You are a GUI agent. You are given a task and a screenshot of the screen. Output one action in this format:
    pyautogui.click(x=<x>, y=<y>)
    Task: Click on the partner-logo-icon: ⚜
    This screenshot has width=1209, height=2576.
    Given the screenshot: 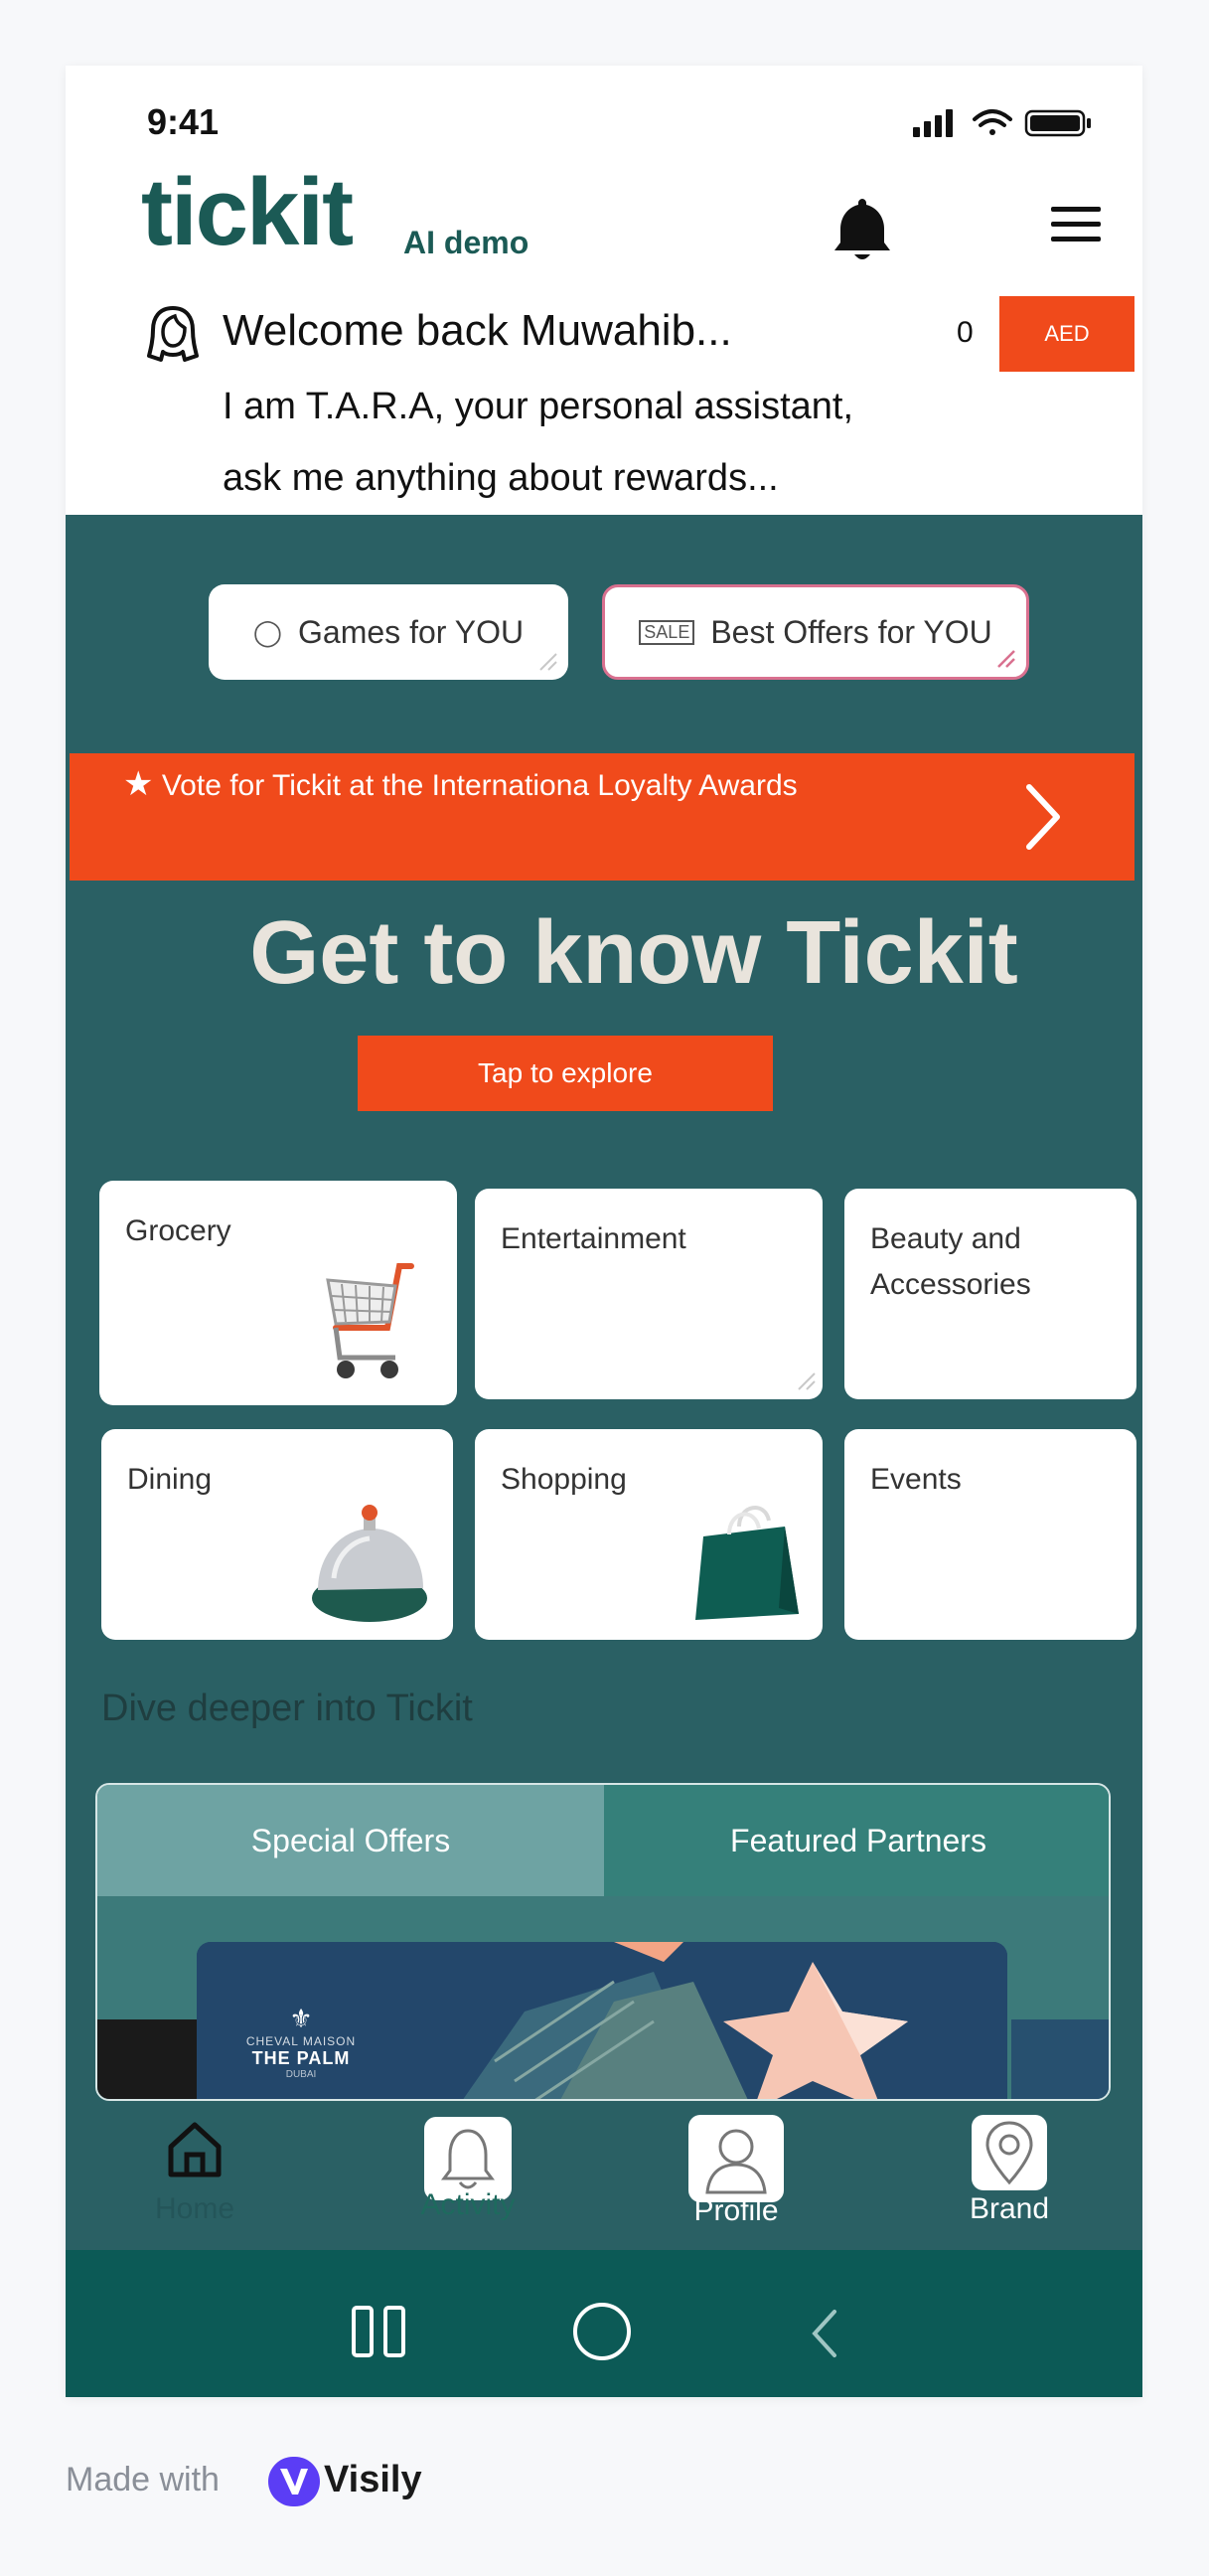 What is the action you would take?
    pyautogui.click(x=301, y=2018)
    